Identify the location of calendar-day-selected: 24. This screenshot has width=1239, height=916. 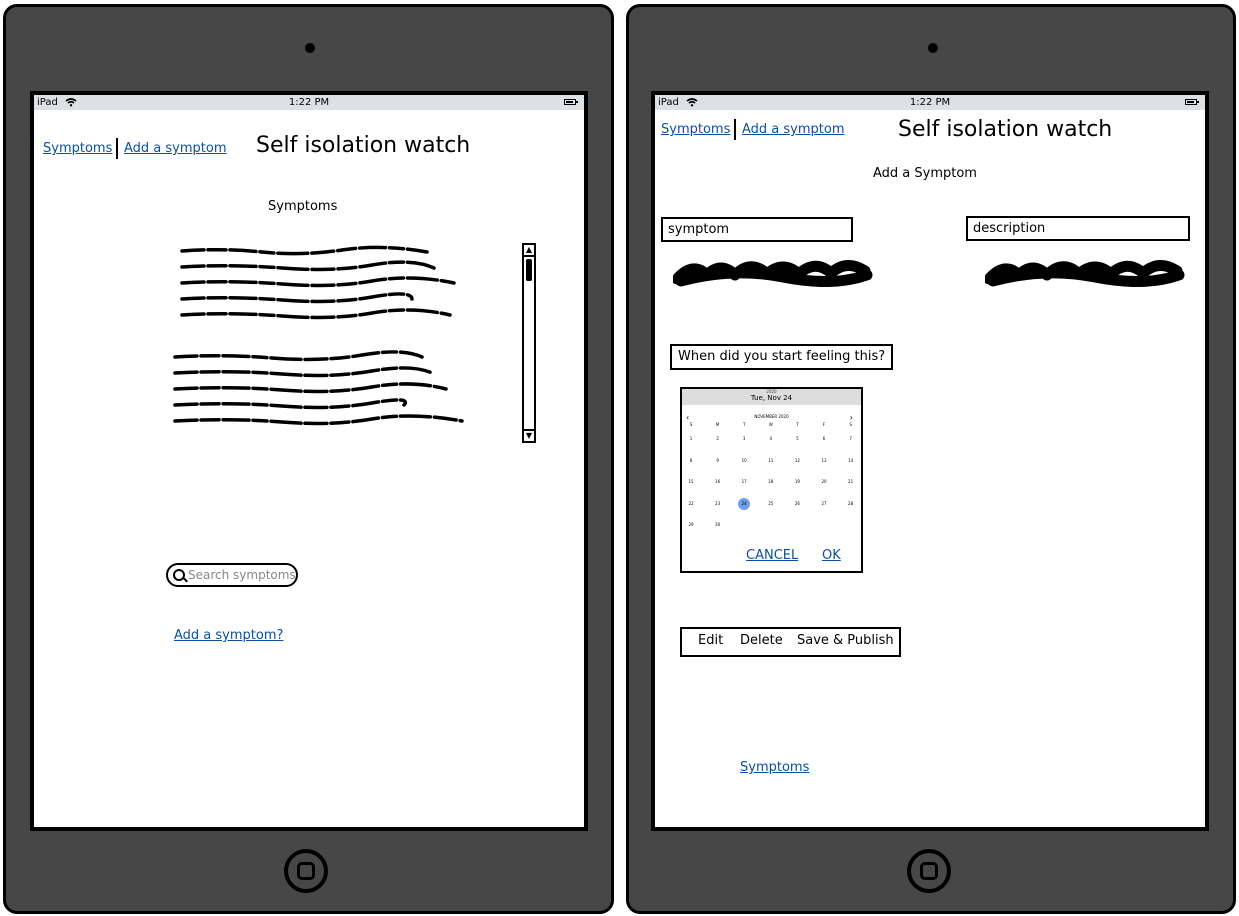
(744, 503).